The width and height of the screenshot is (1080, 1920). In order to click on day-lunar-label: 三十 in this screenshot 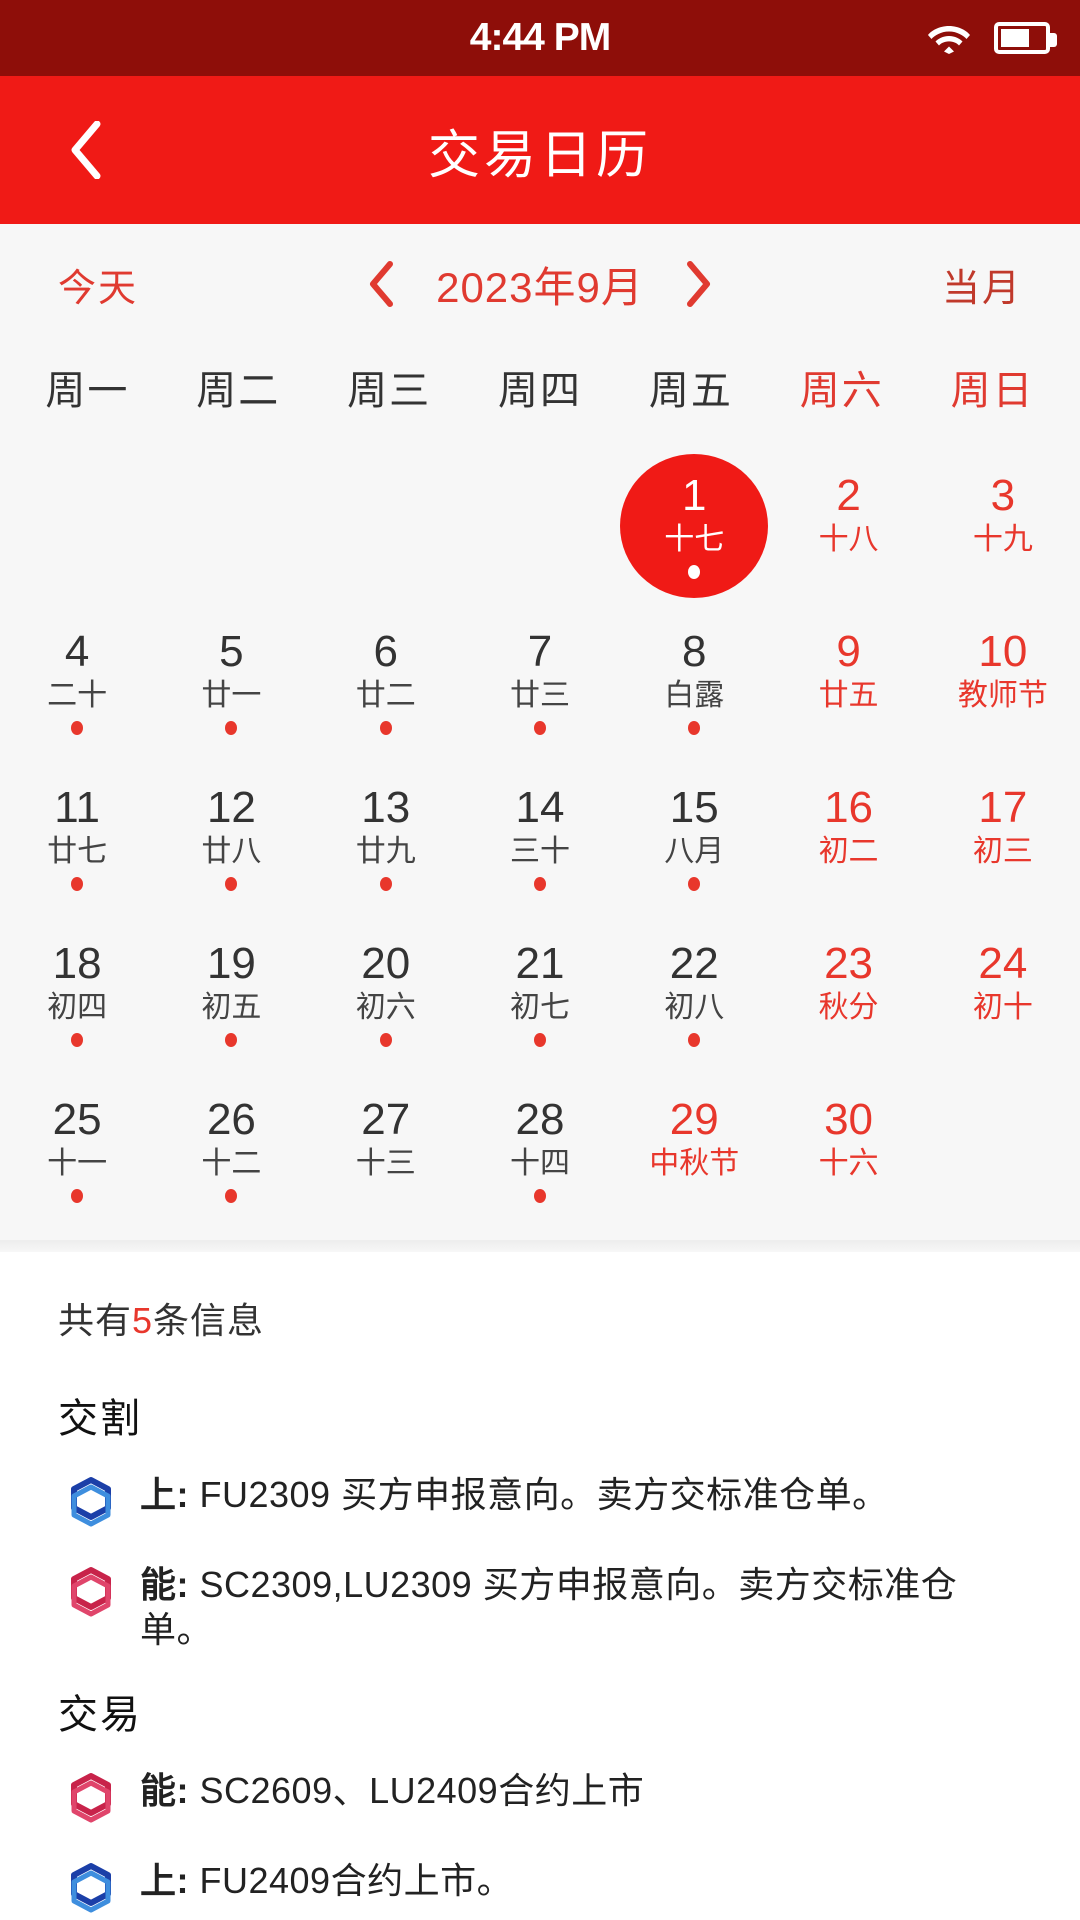, I will do `click(539, 852)`.